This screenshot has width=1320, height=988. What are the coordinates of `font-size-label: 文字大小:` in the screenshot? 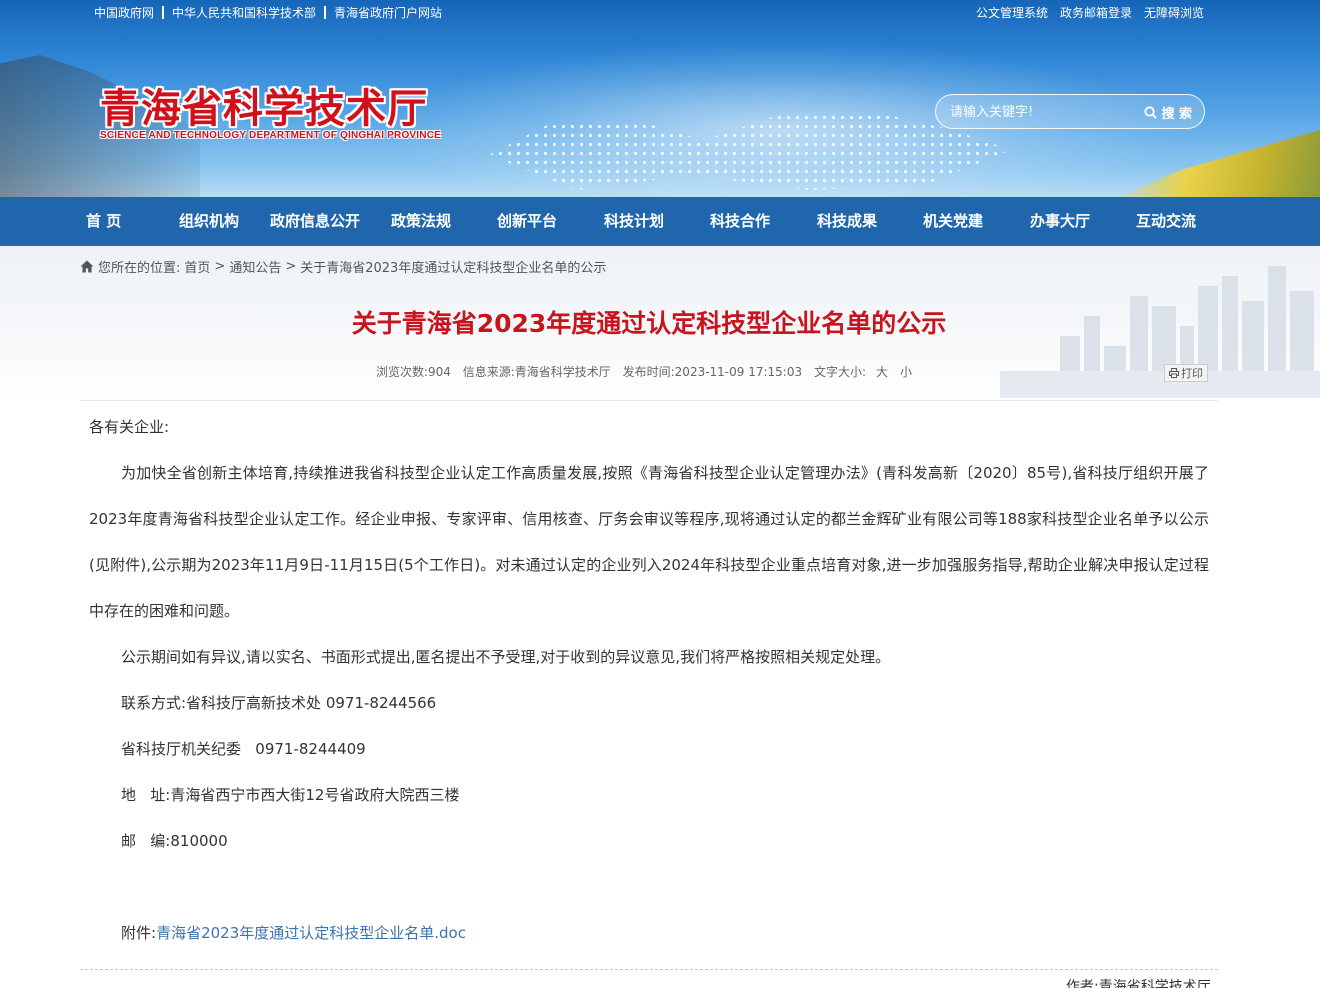 It's located at (839, 372).